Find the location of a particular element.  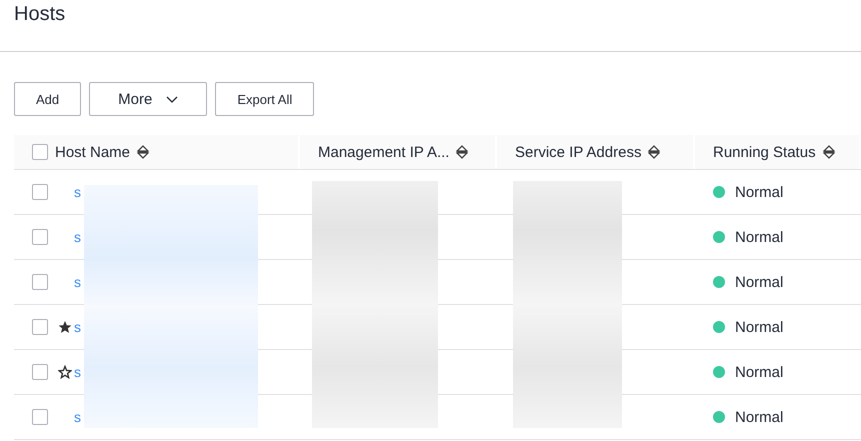

toolbar-button: Export All is located at coordinates (264, 99).